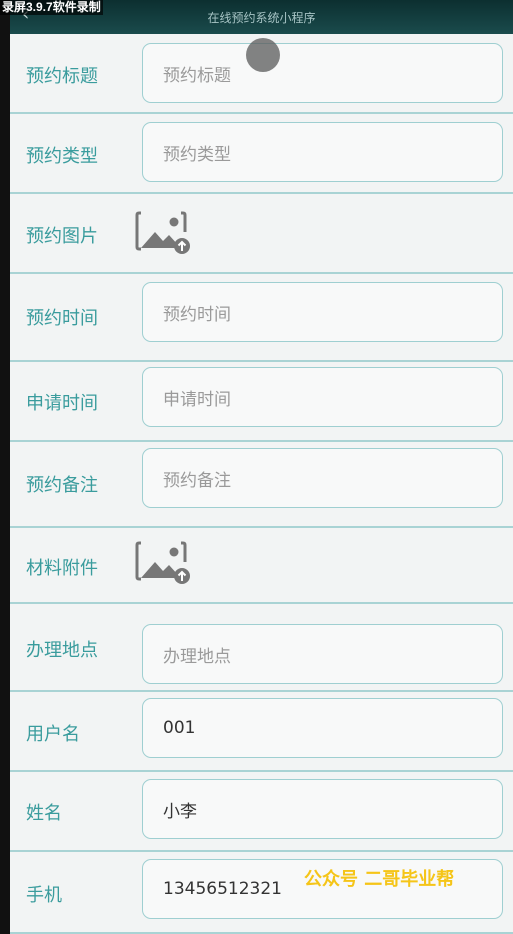 This screenshot has height=934, width=513. I want to click on field-row-time: 预约时间 预约时间, so click(261, 318).